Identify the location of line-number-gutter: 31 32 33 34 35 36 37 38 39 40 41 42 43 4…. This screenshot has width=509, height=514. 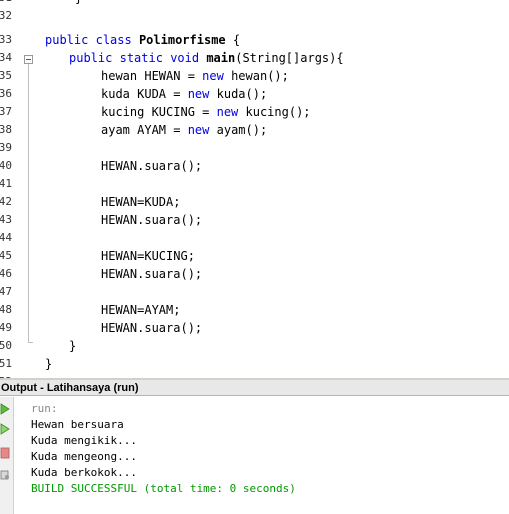
(7, 189).